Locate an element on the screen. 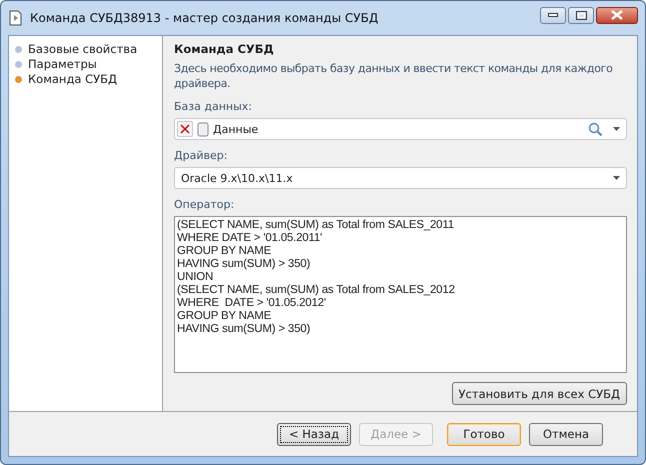  database-label: База данных: is located at coordinates (214, 106).